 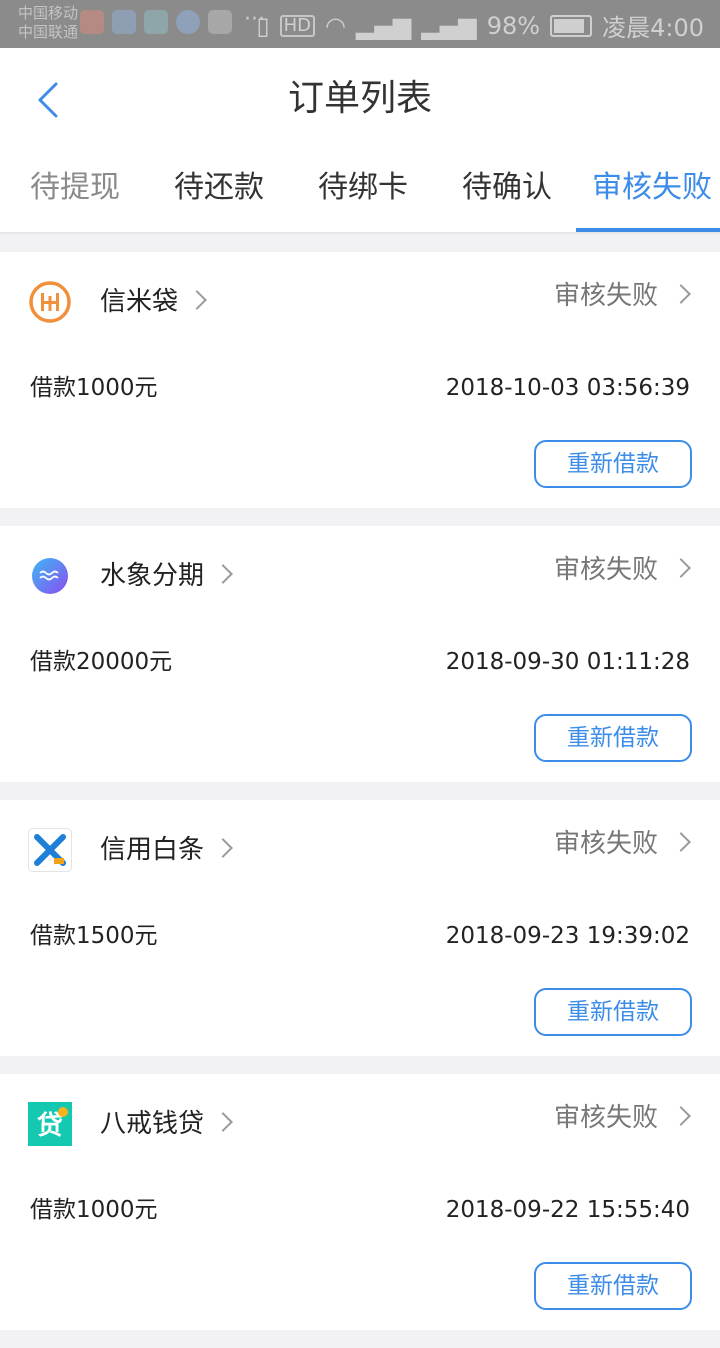 What do you see at coordinates (567, 388) in the screenshot?
I see `order-timestamp: 2018-10-03 03:56:39` at bounding box center [567, 388].